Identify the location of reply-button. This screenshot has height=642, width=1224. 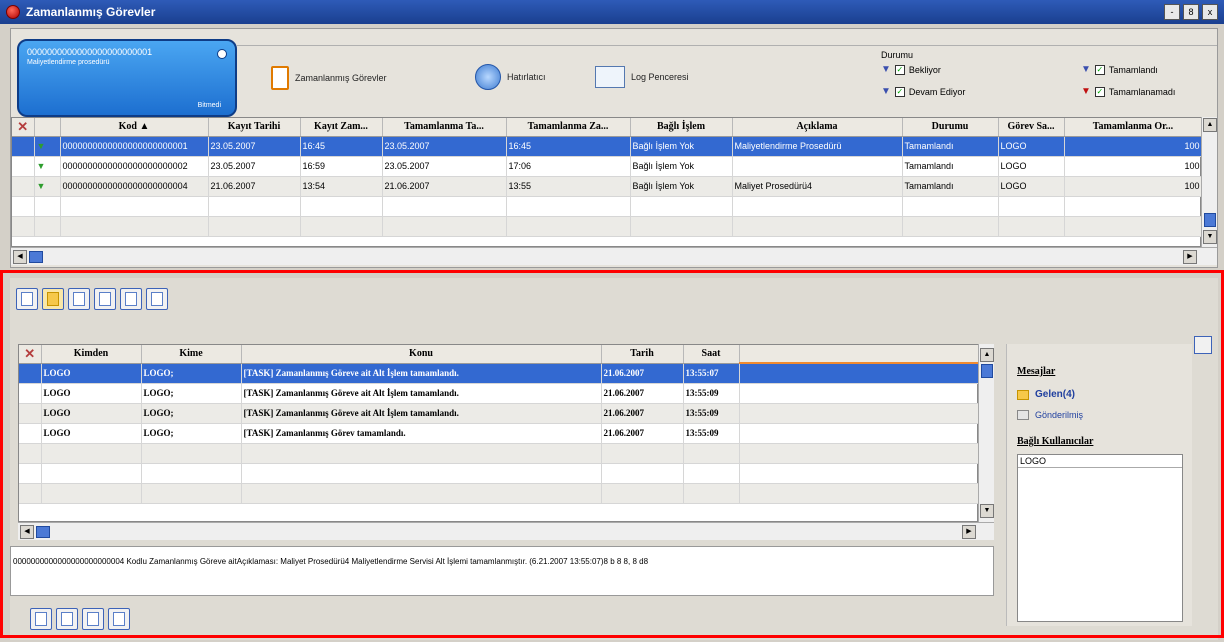
(41, 619).